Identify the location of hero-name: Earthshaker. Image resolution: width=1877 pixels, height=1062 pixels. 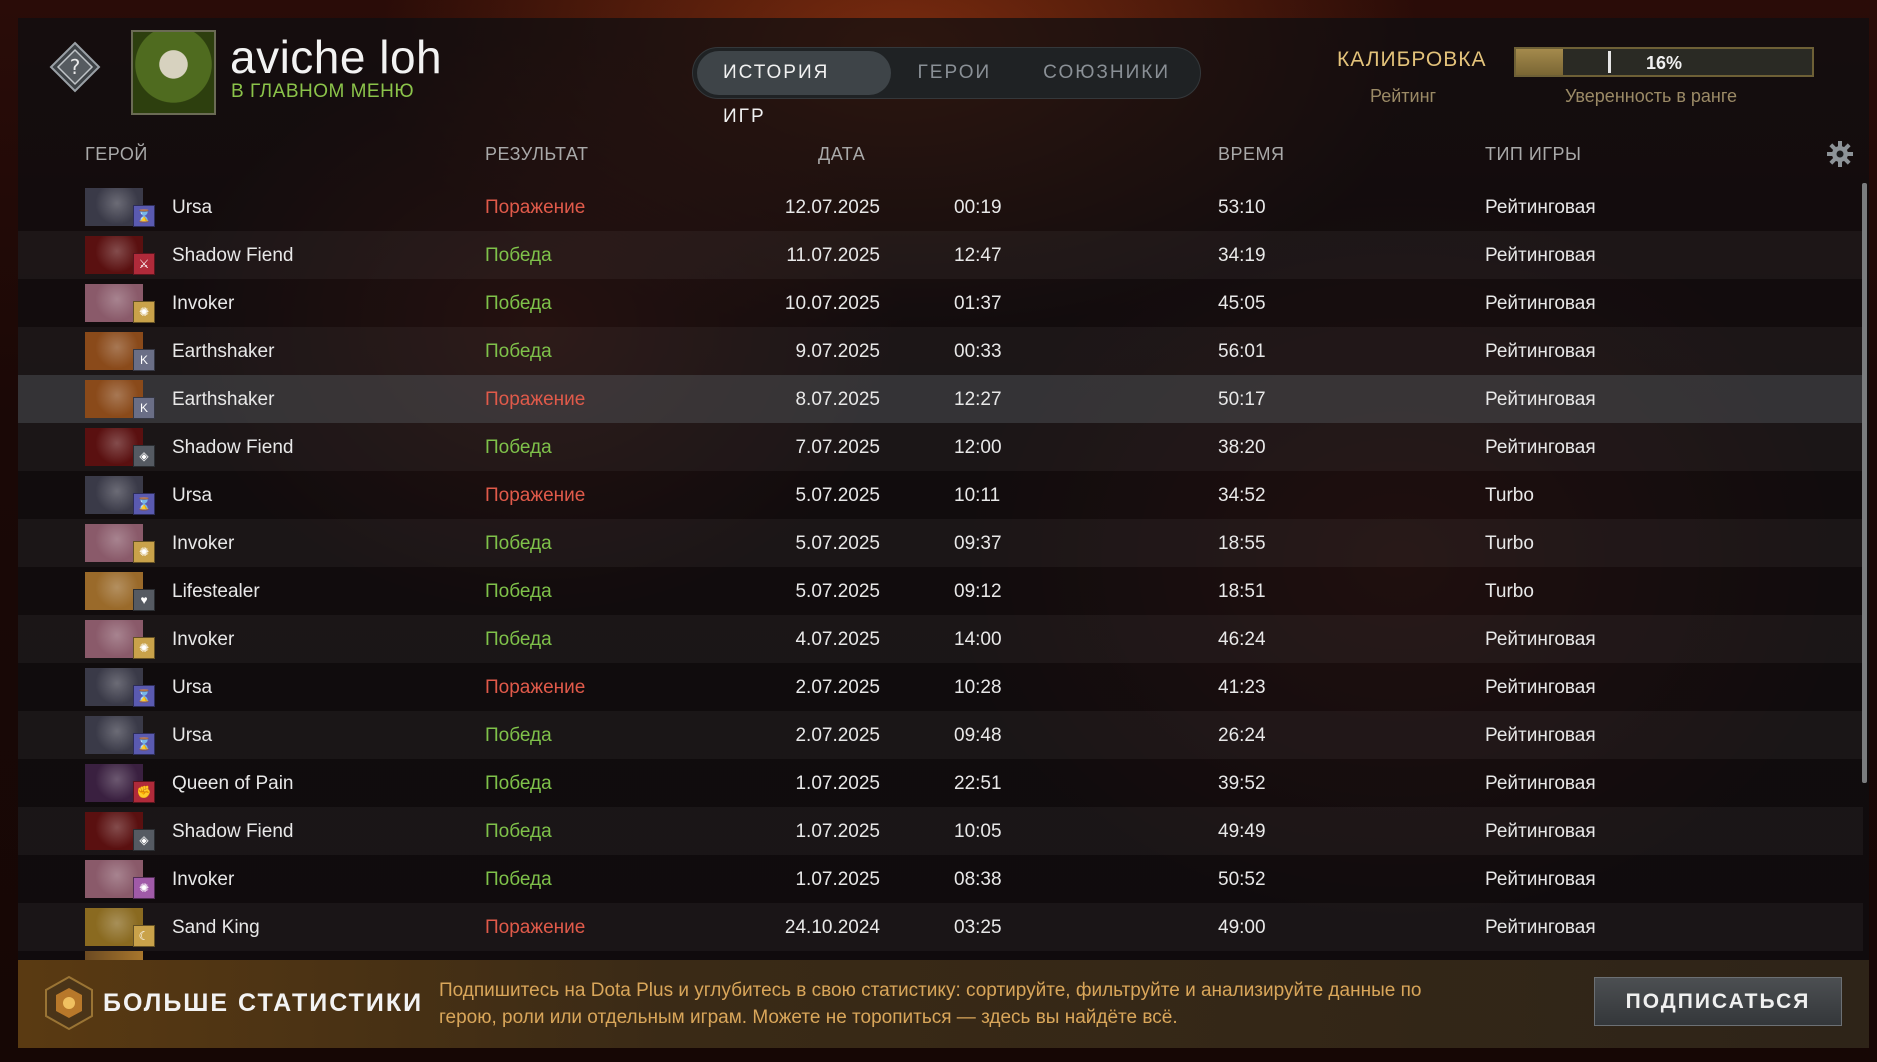
(223, 399).